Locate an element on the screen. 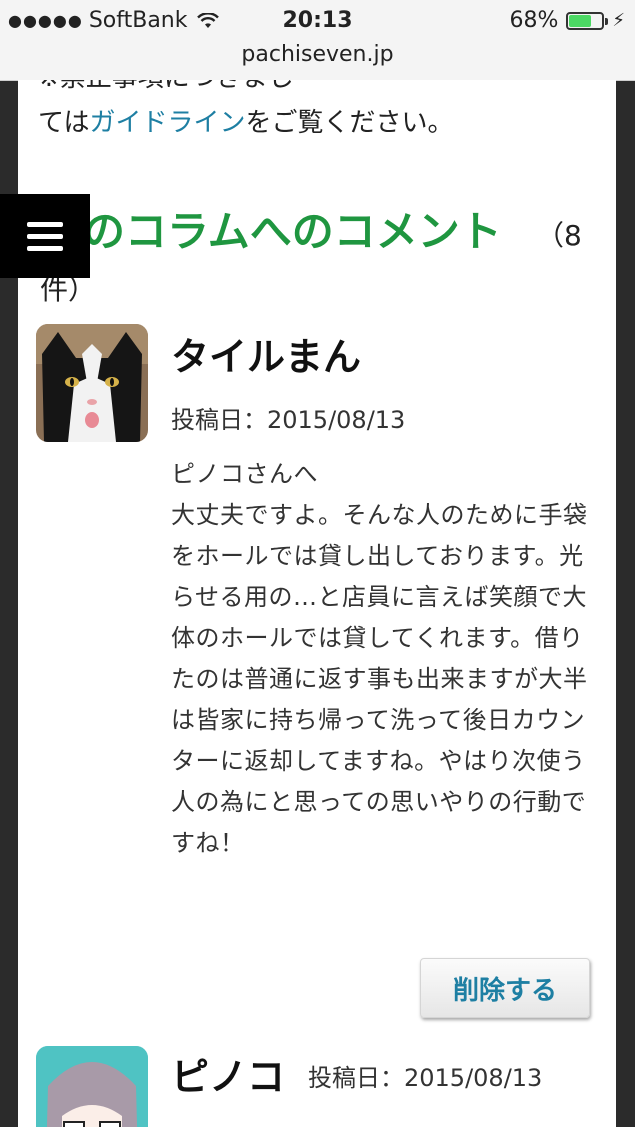 This screenshot has height=1127, width=635. guideline-partial-text: ※禁止事項につきまし is located at coordinates (166, 89).